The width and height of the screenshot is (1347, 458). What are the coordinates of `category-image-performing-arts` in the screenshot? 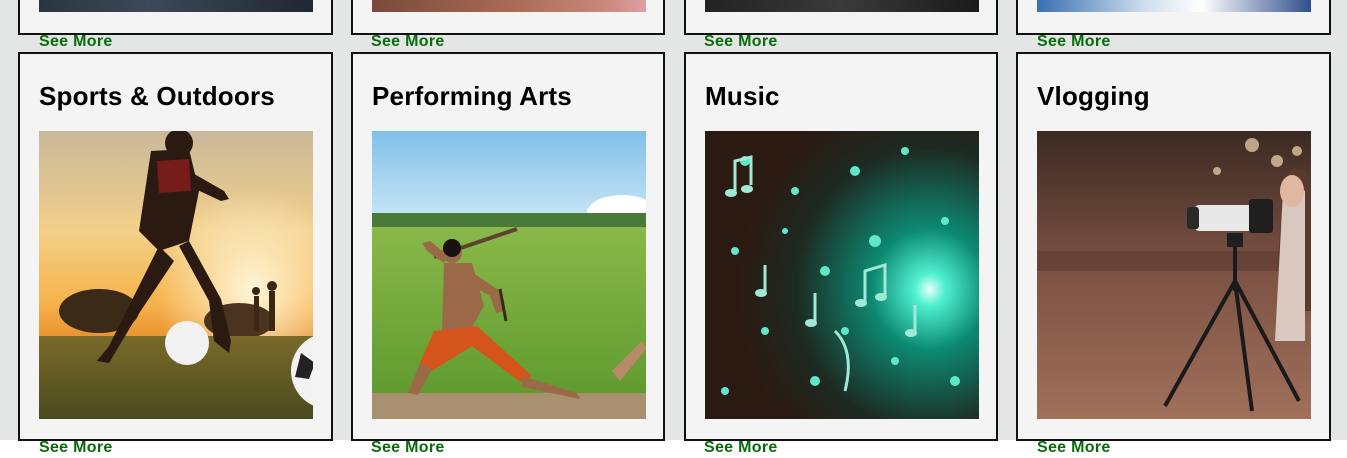 It's located at (509, 275).